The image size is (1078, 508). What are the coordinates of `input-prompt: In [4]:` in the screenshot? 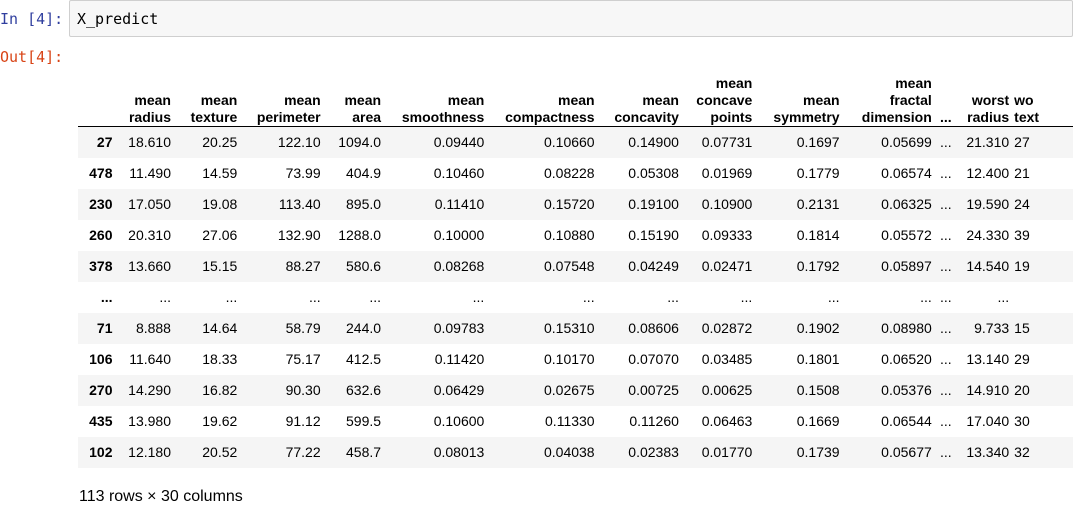 It's located at (32, 19).